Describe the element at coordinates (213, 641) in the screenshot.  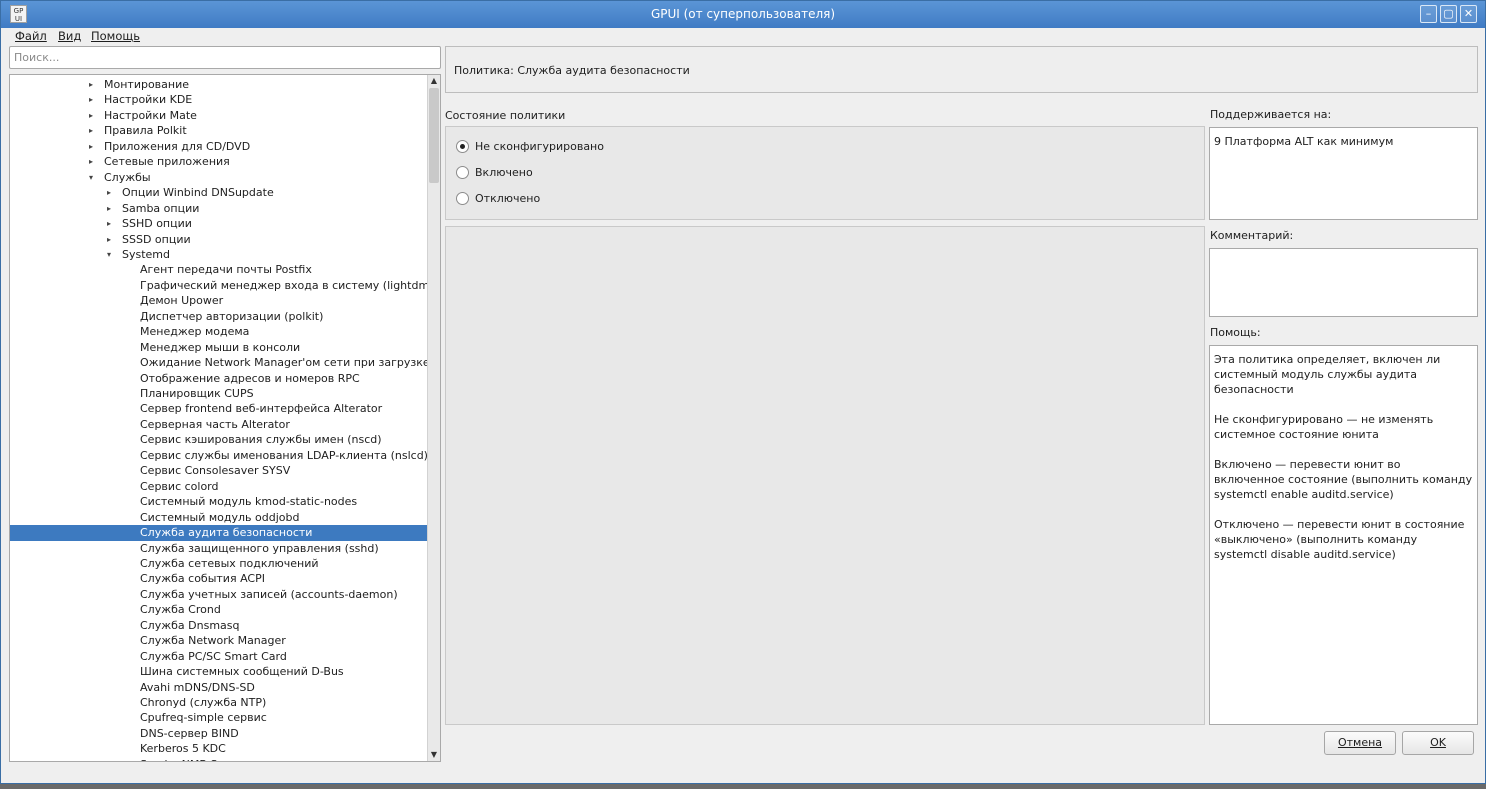
I see `tree-item-label: Служба Network Manager` at that location.